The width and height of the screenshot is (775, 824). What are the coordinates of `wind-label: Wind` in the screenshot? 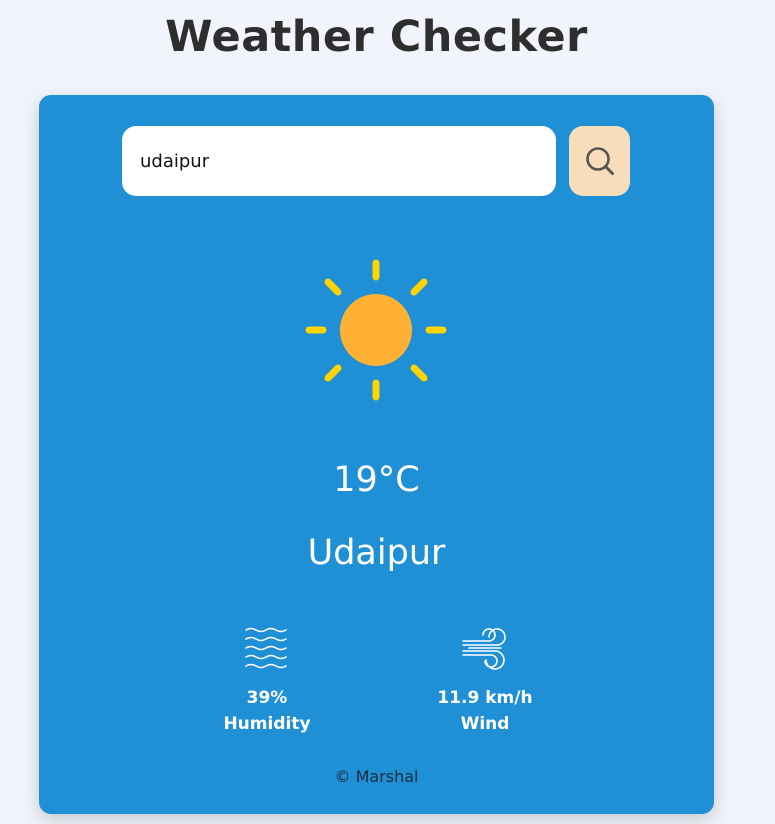 It's located at (485, 724).